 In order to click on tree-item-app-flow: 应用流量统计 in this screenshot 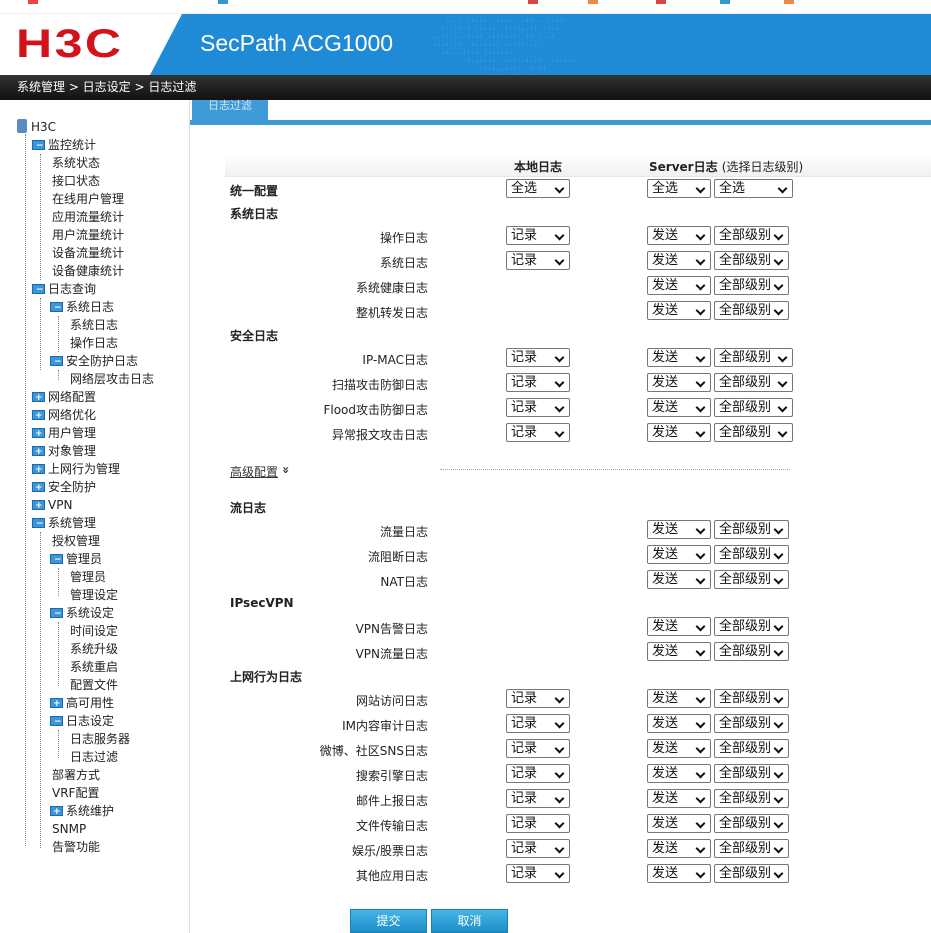, I will do `click(88, 217)`.